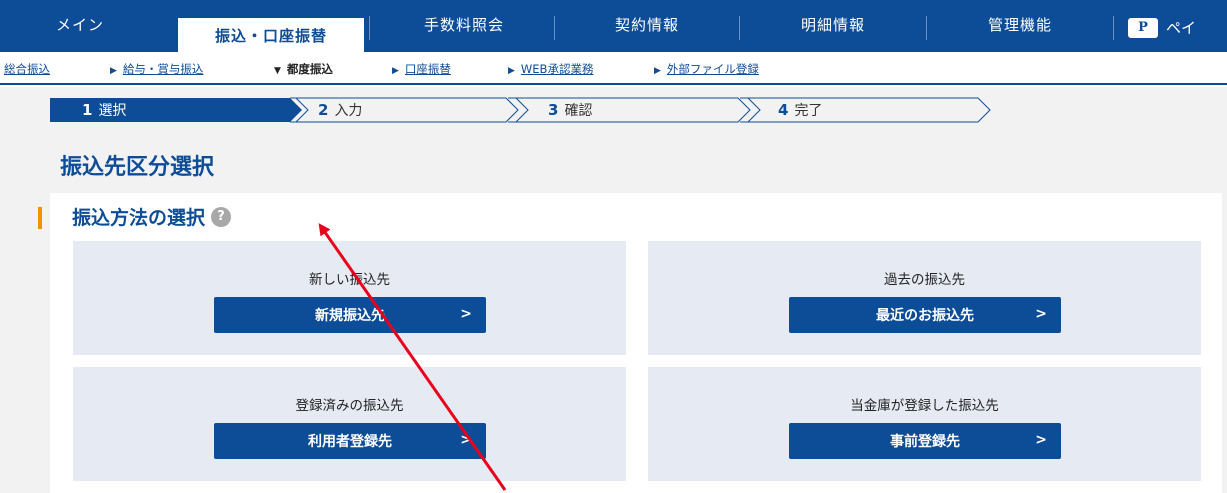 The height and width of the screenshot is (493, 1227). I want to click on button-label: 利用者登録先, so click(350, 442).